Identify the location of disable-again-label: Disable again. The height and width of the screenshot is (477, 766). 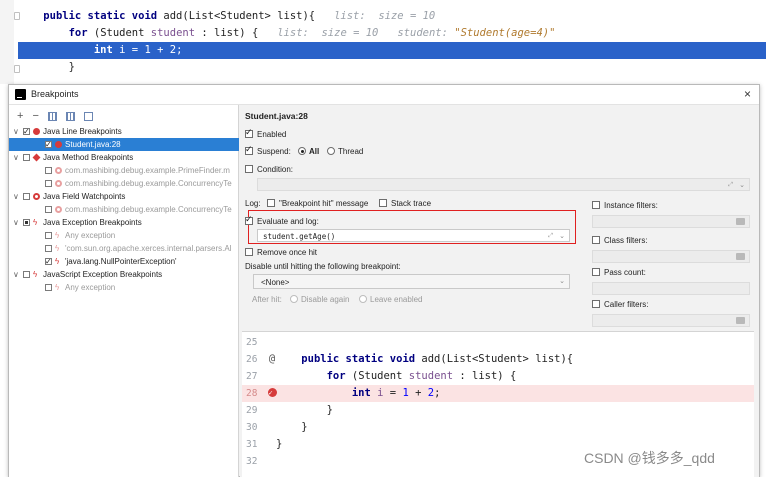
(325, 299).